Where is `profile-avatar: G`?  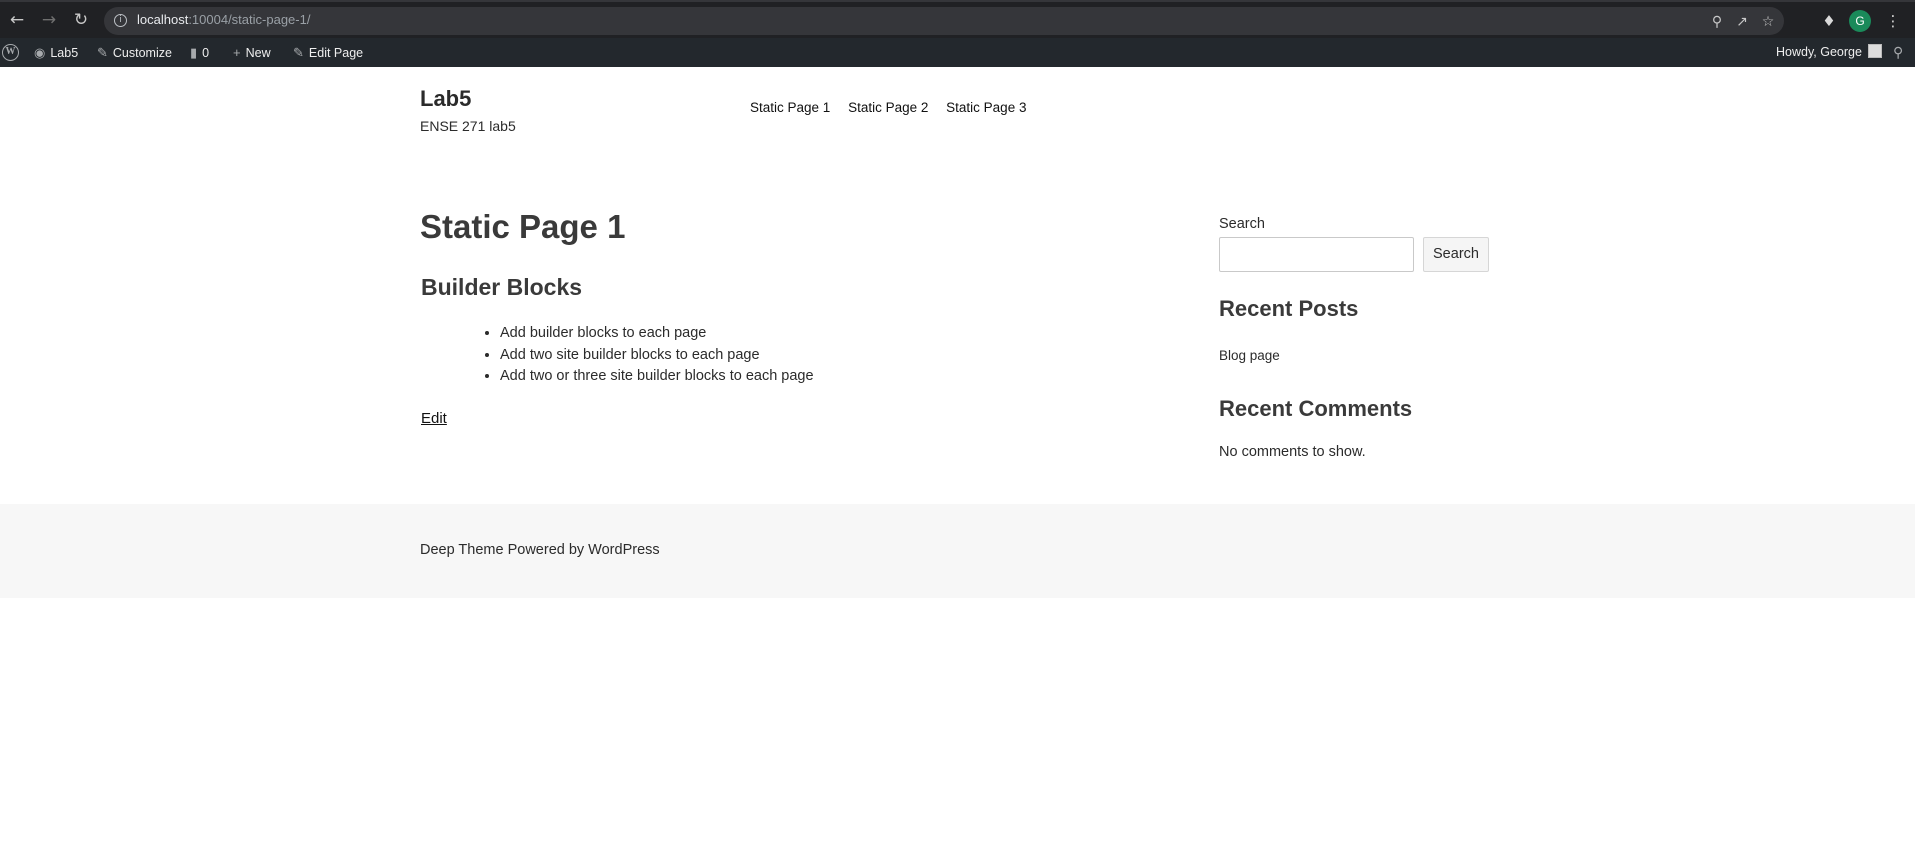
profile-avatar: G is located at coordinates (1860, 21).